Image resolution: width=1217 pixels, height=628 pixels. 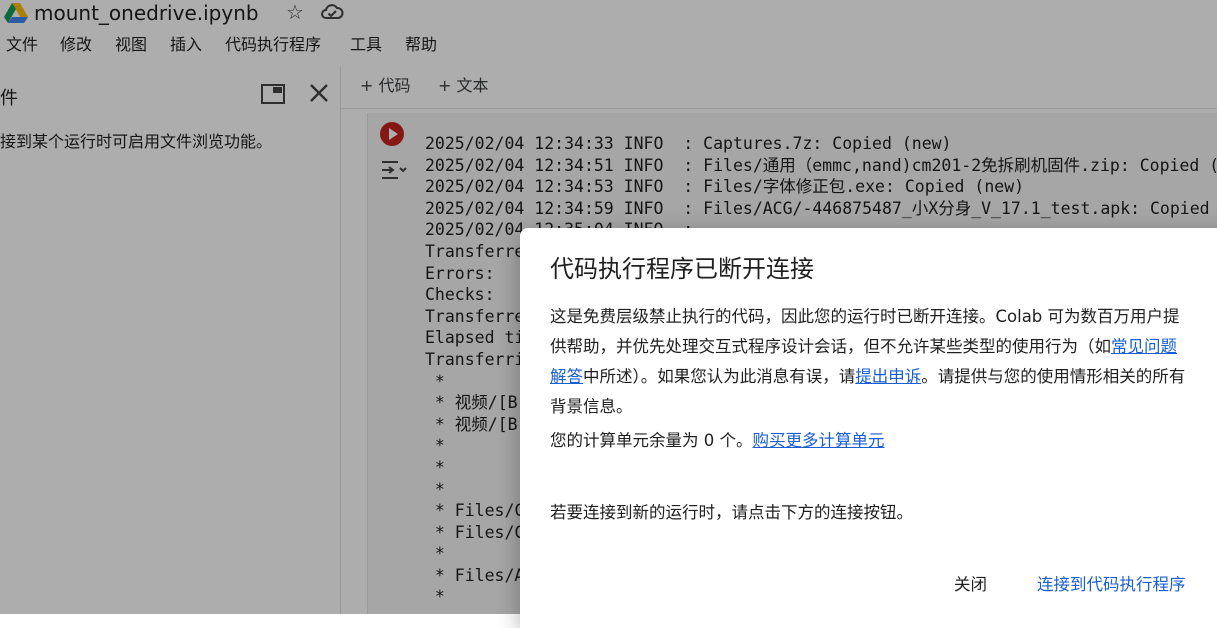 What do you see at coordinates (719, 376) in the screenshot?
I see `dialog-text: 中所述）。如果您认为此消息有误，请` at bounding box center [719, 376].